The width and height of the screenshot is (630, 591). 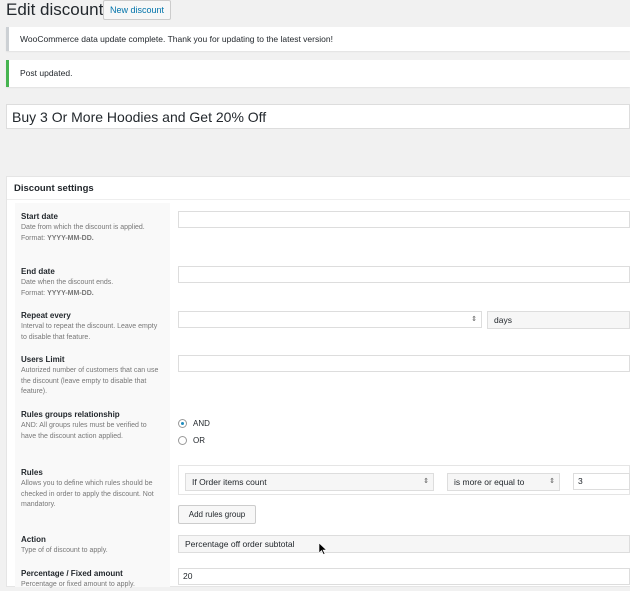 I want to click on end-date-input, so click(x=404, y=274).